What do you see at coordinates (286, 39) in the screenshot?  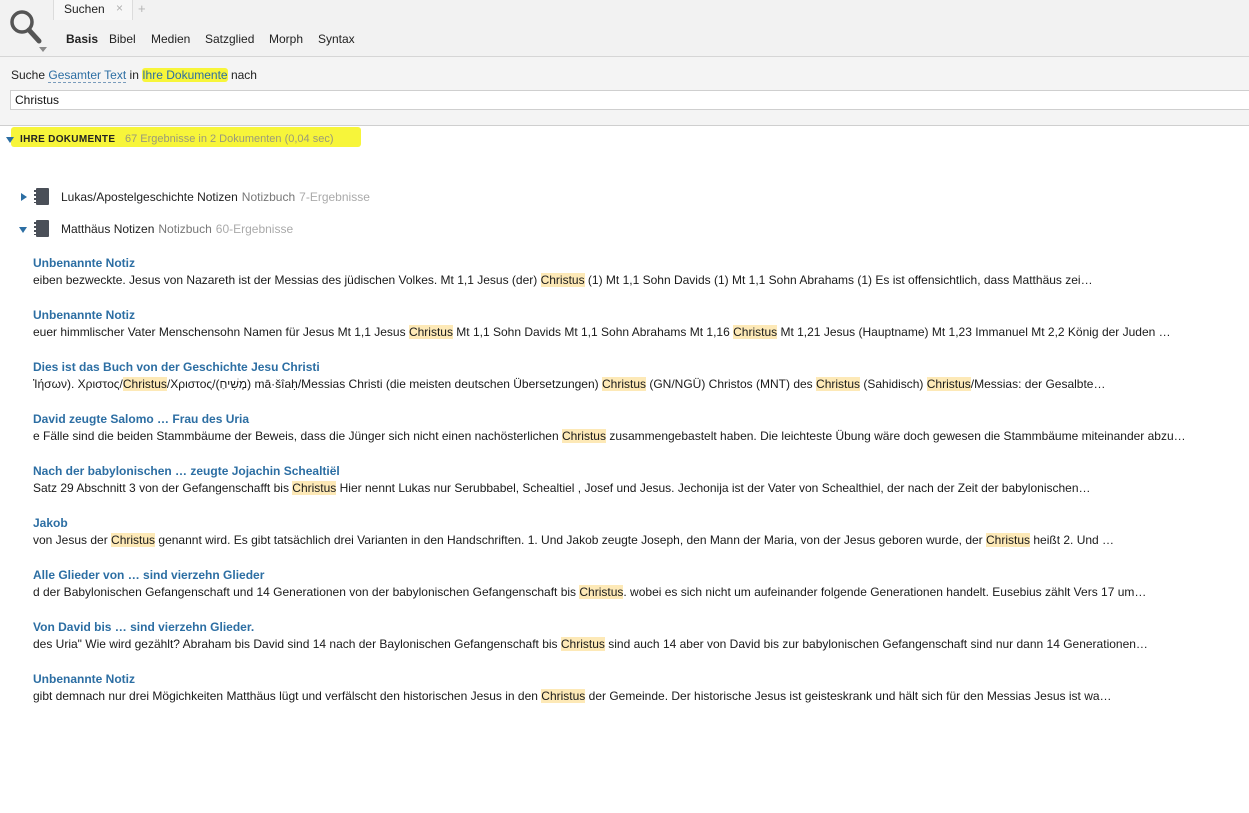 I see `subtab-morph: Morph` at bounding box center [286, 39].